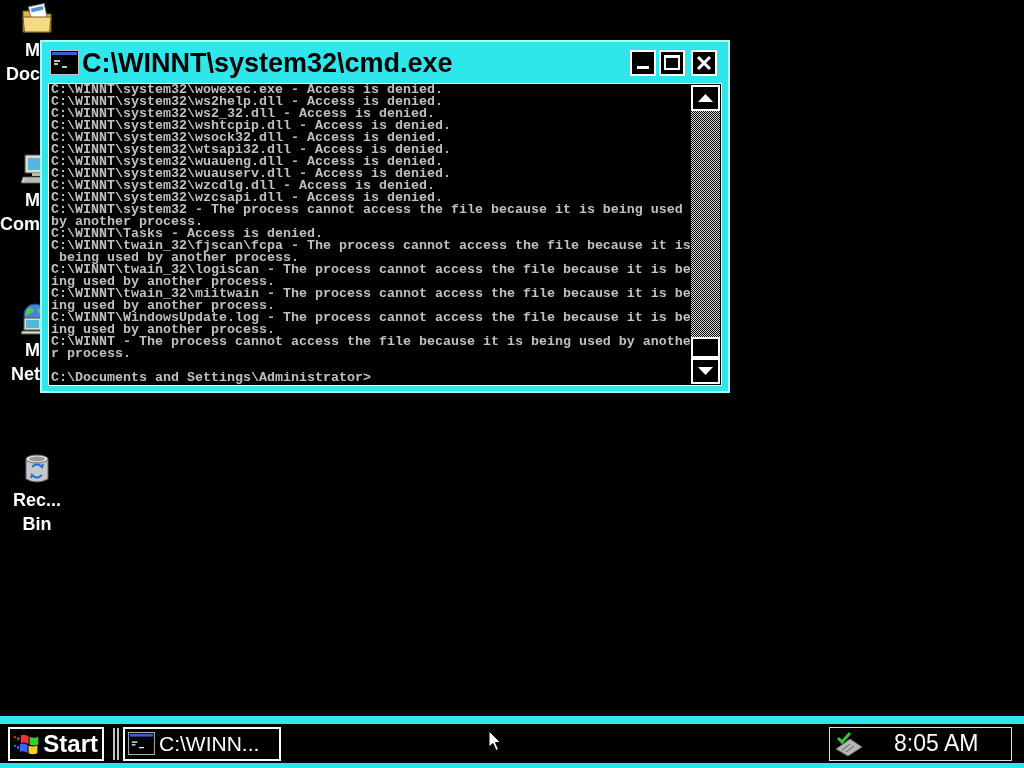  I want to click on windows-flag-icon, so click(27, 743).